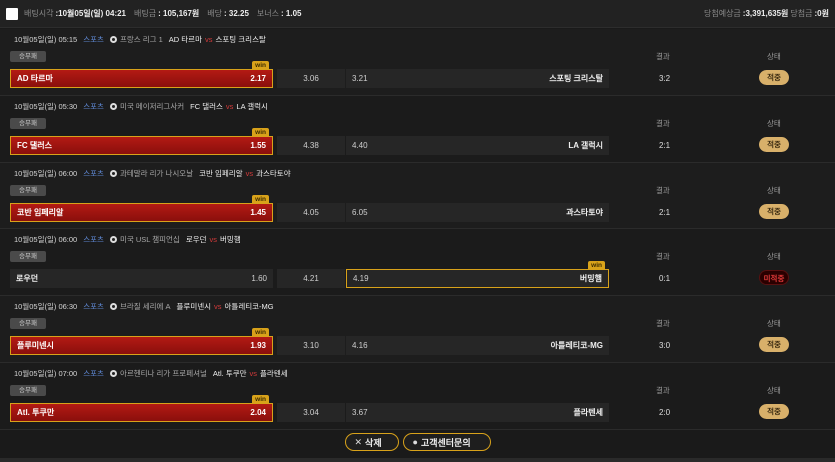 The width and height of the screenshot is (835, 462). I want to click on home-team: 코반 임페리알, so click(221, 173).